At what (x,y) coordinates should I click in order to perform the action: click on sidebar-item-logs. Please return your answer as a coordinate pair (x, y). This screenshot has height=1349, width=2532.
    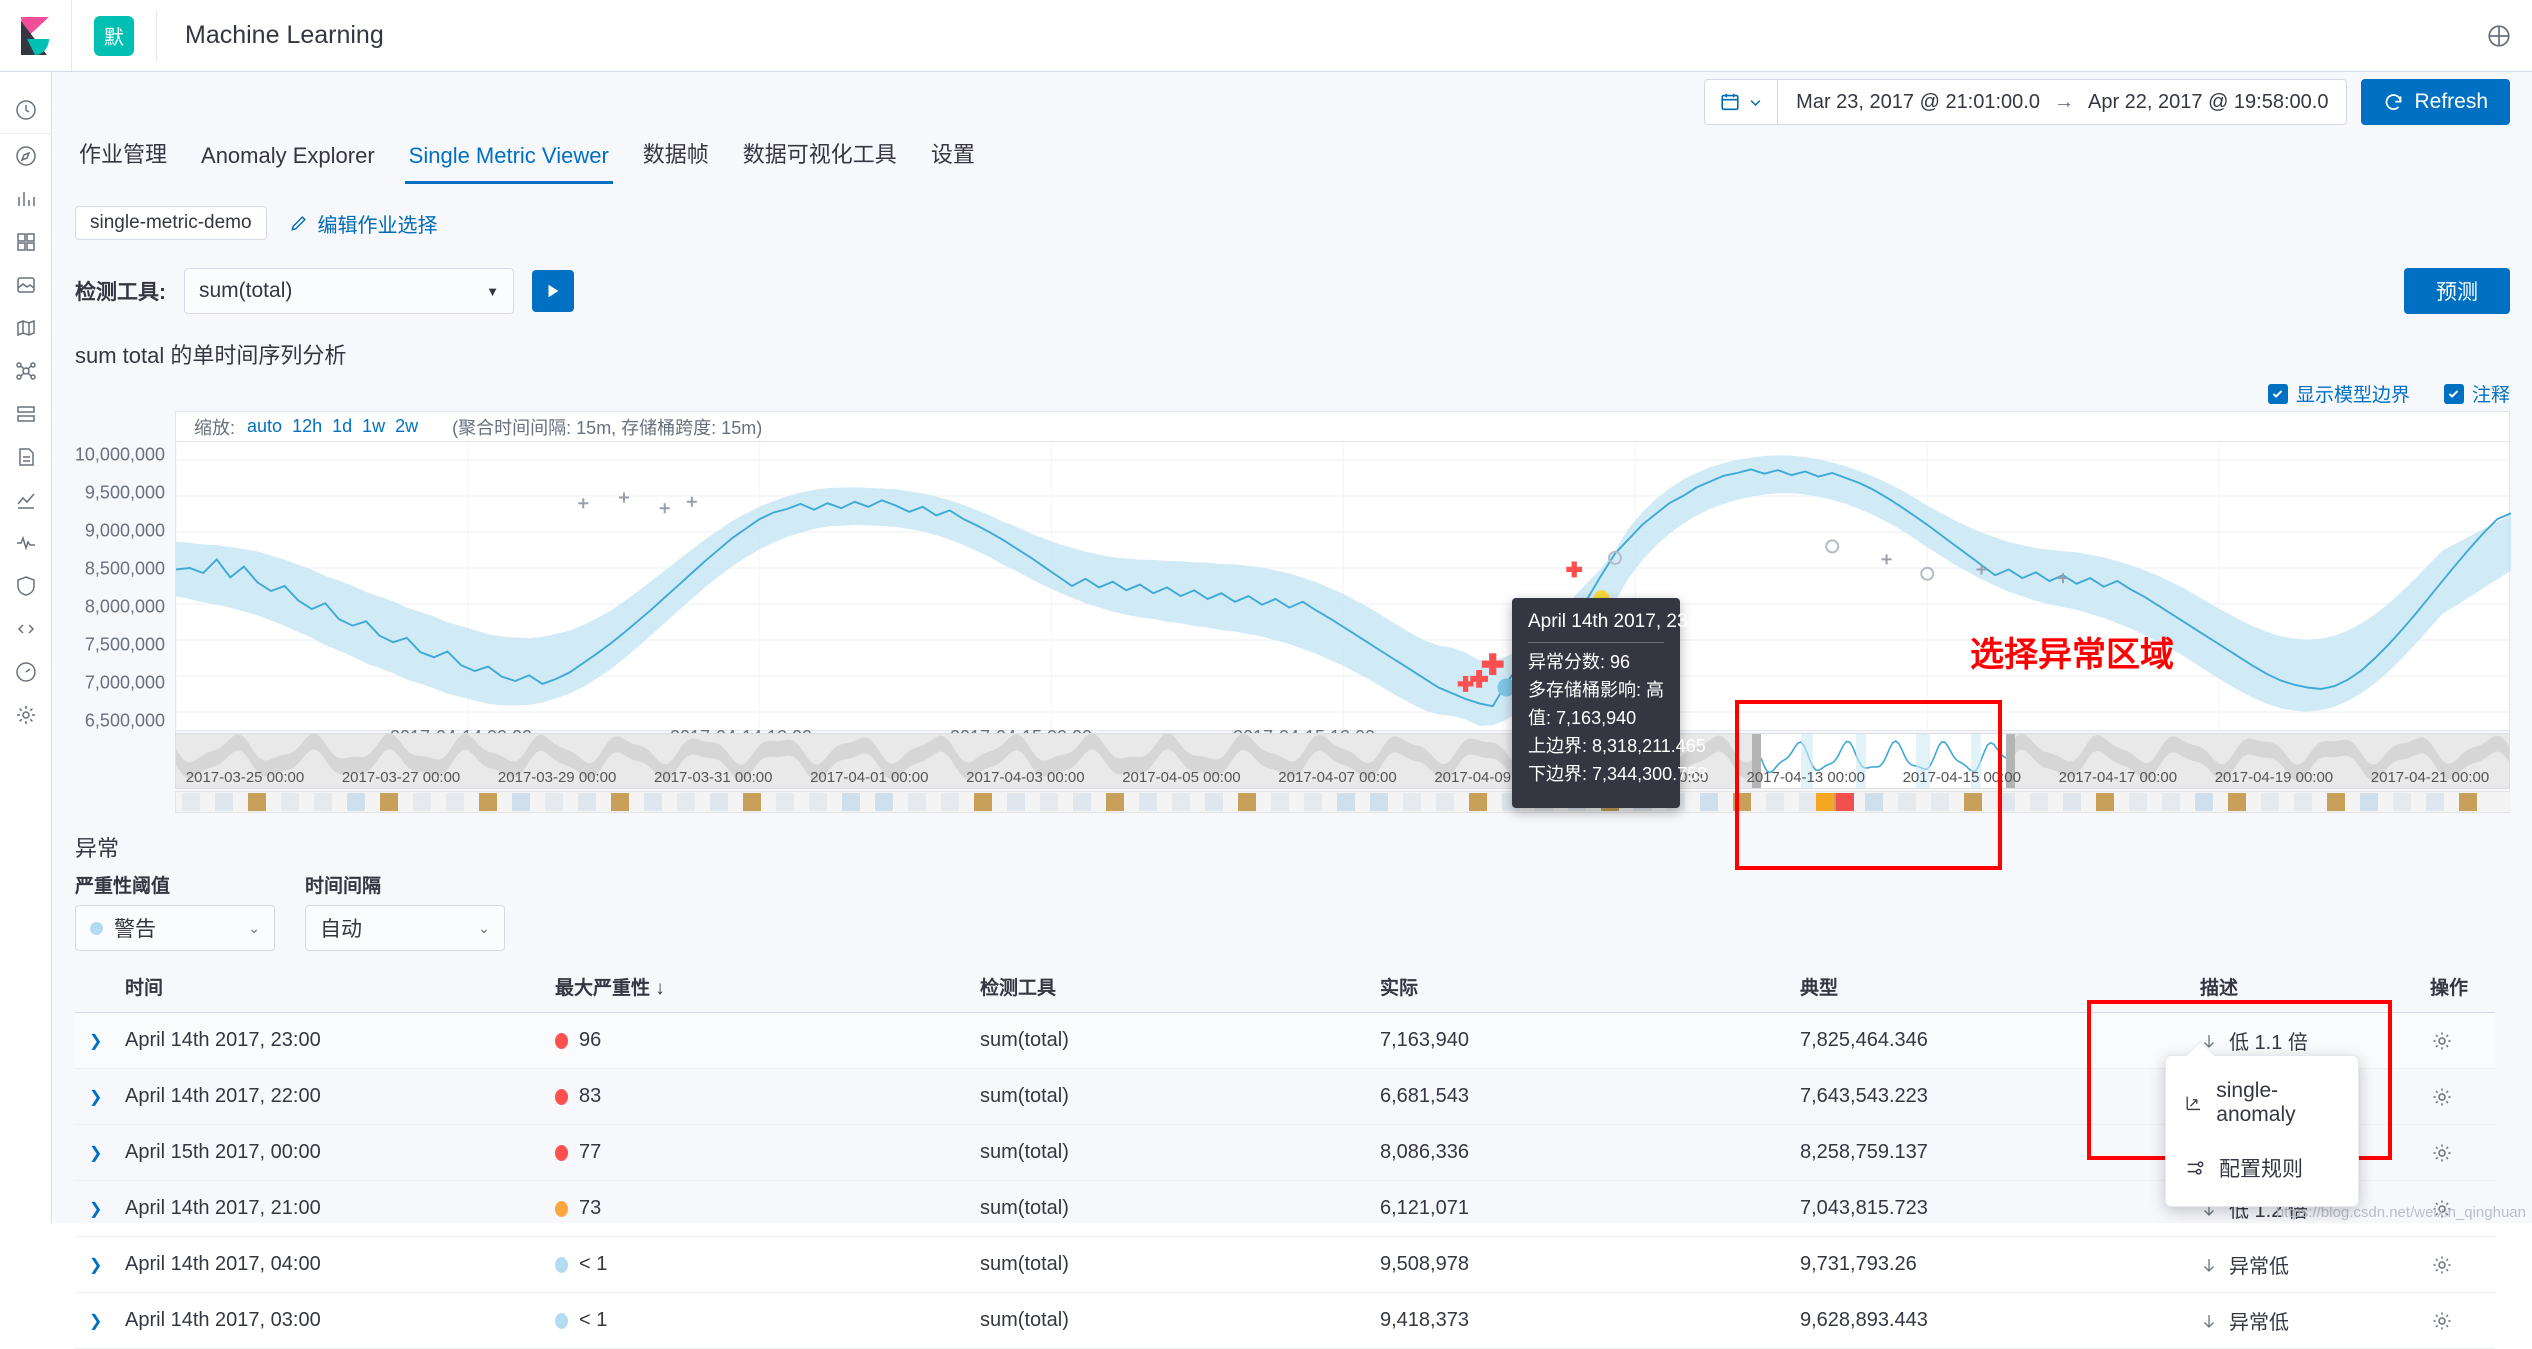
    Looking at the image, I should click on (26, 456).